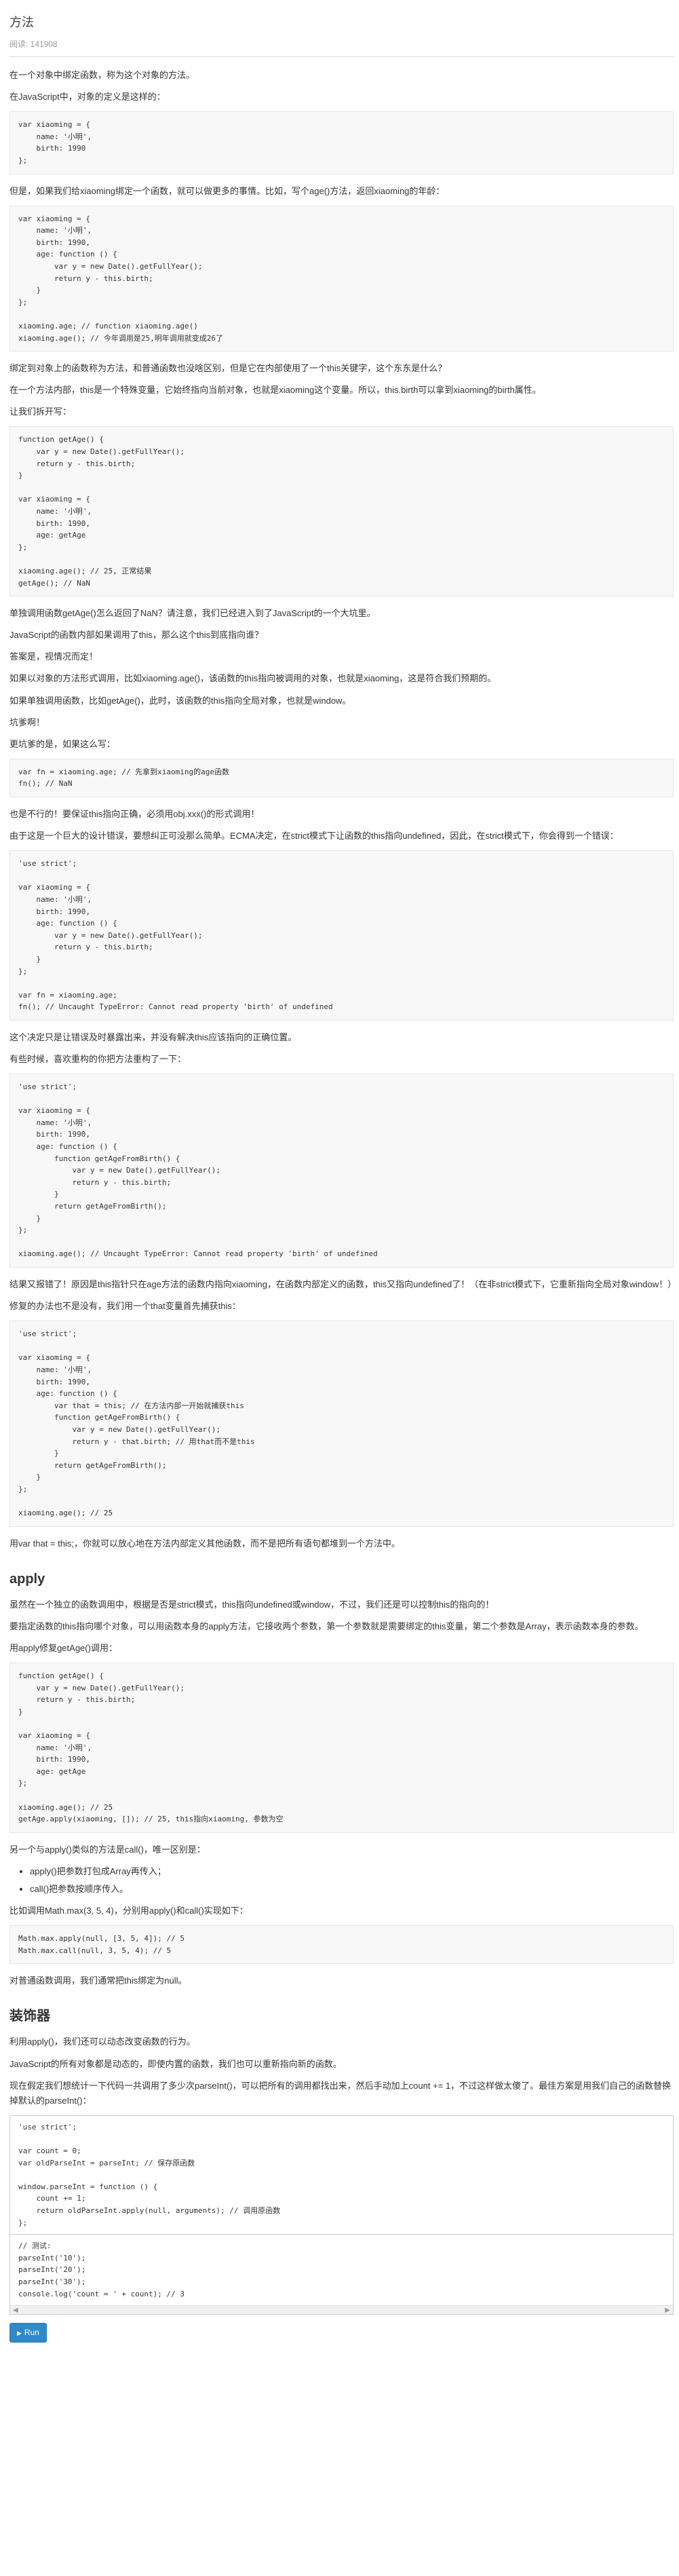 This screenshot has height=2576, width=679. Describe the element at coordinates (153, 1036) in the screenshot. I see `paragraph: 这个决定只是让错误及时暴露出来，并没有解决this应该指向的正确位置。` at that location.